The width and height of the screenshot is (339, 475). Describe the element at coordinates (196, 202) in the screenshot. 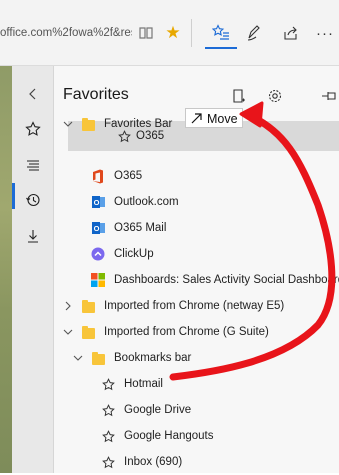

I see `favorite-row-outlook: O Outlook.com` at that location.